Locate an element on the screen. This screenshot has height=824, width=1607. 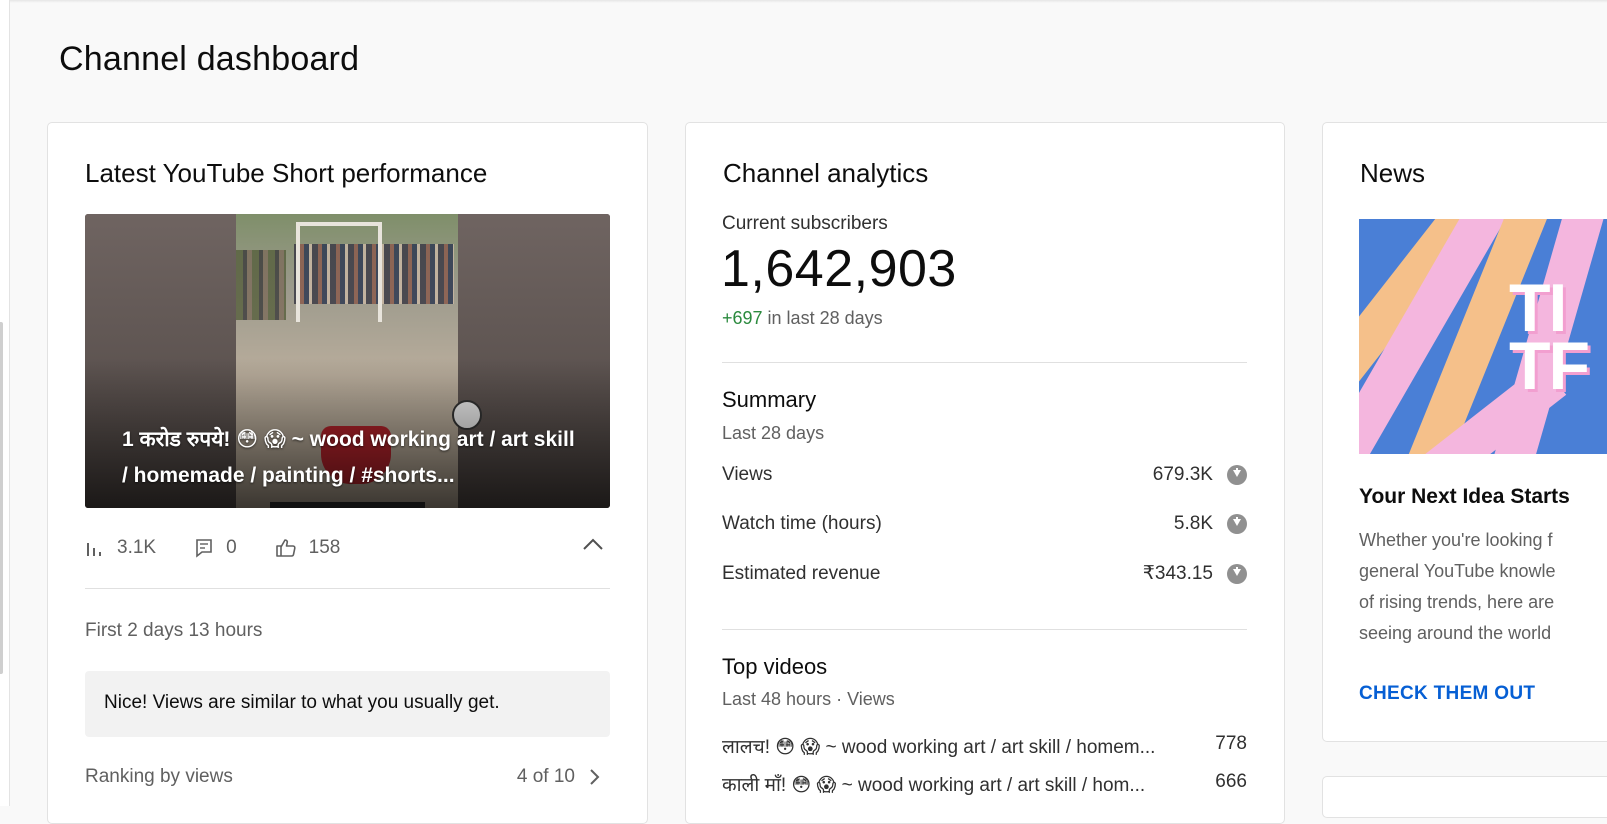
views-stat: 3.1K is located at coordinates (120, 548).